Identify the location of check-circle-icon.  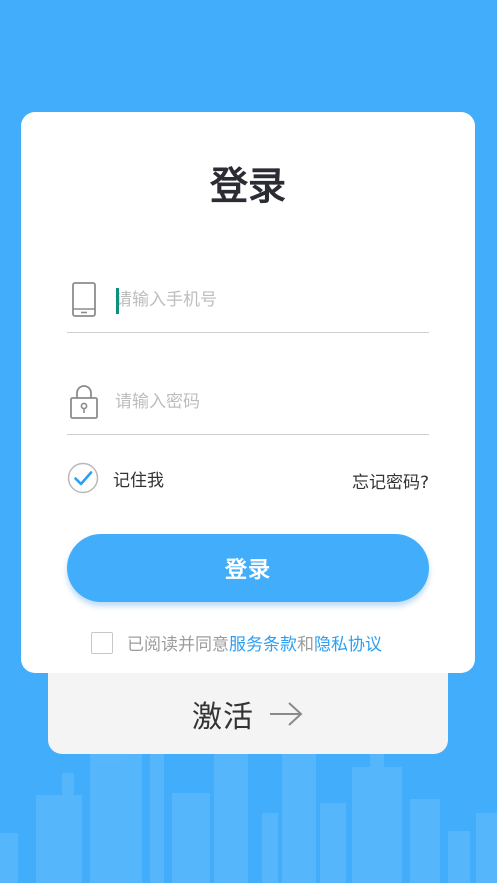
(83, 478).